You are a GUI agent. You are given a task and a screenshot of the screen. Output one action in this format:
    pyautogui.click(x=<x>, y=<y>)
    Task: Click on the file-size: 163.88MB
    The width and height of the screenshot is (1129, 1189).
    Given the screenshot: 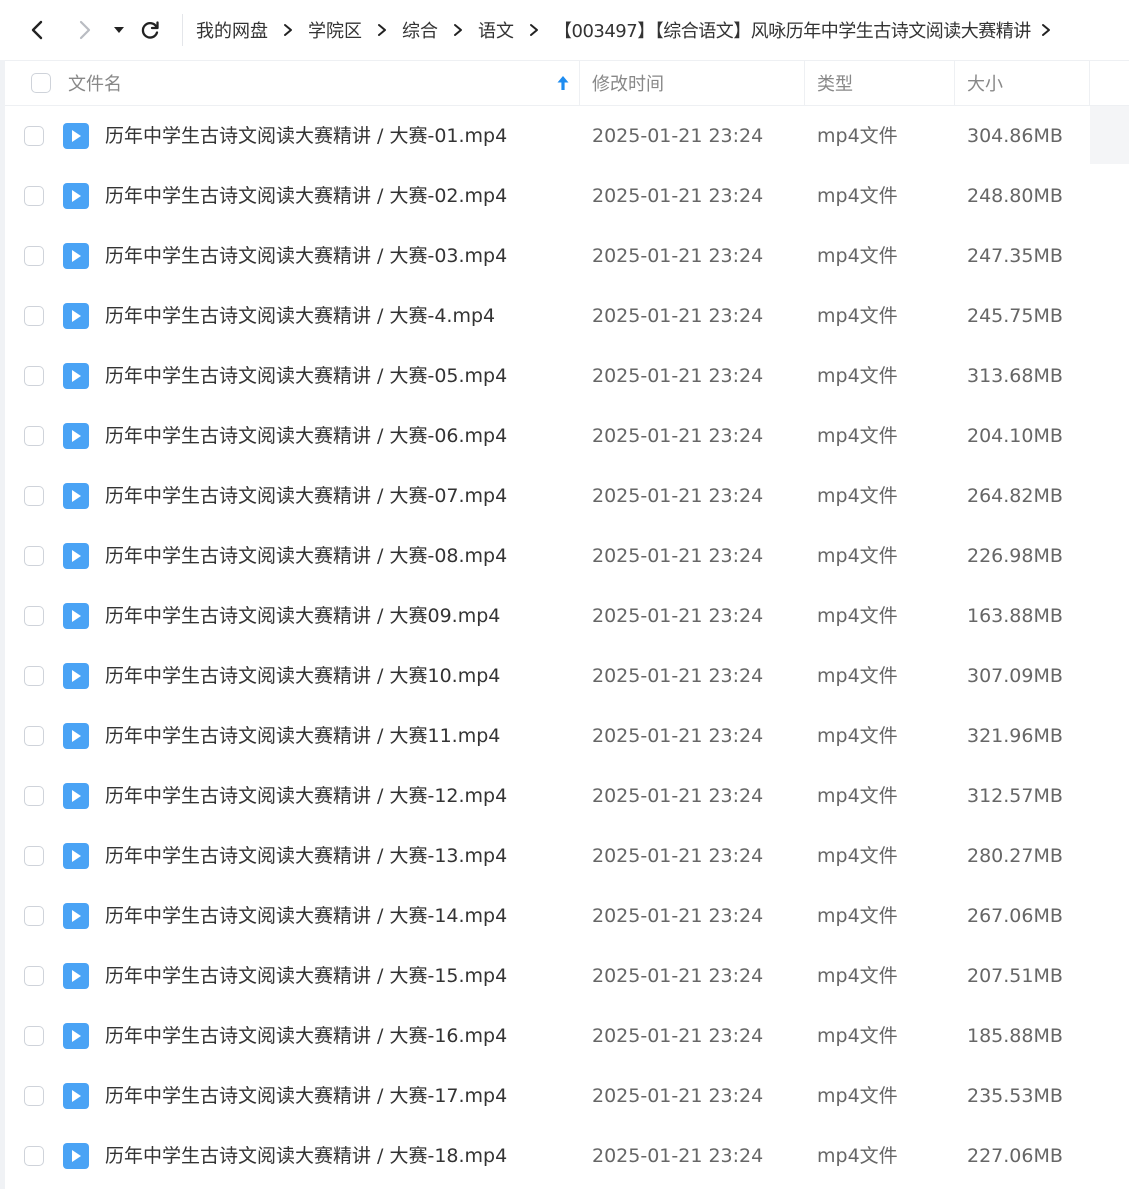 What is the action you would take?
    pyautogui.click(x=1015, y=616)
    